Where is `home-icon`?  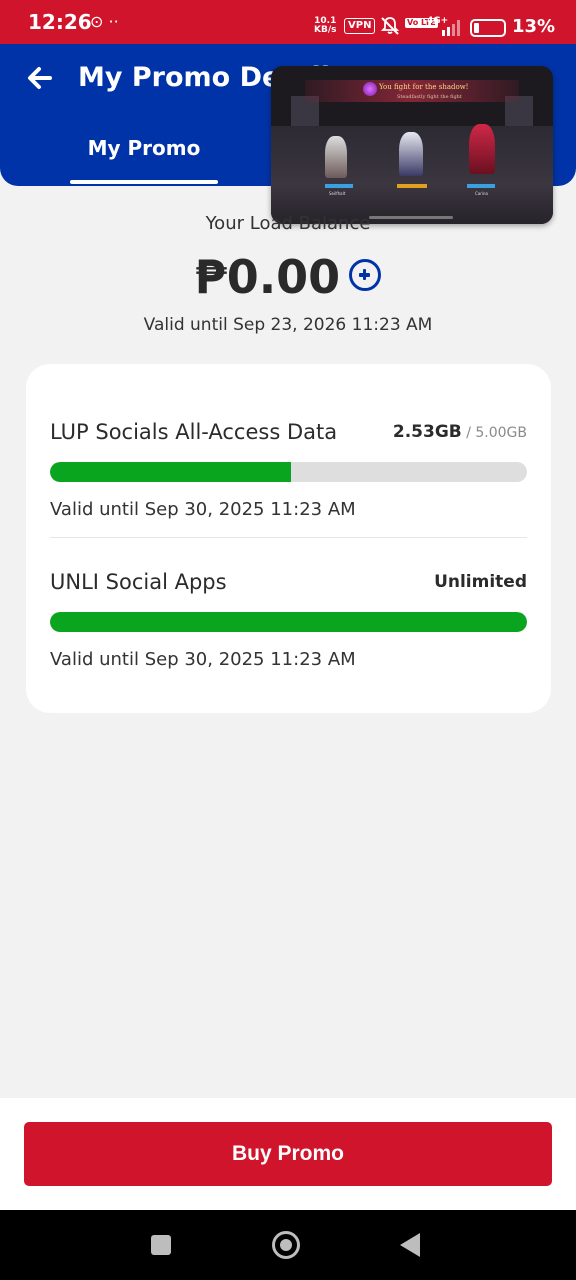 home-icon is located at coordinates (286, 1245).